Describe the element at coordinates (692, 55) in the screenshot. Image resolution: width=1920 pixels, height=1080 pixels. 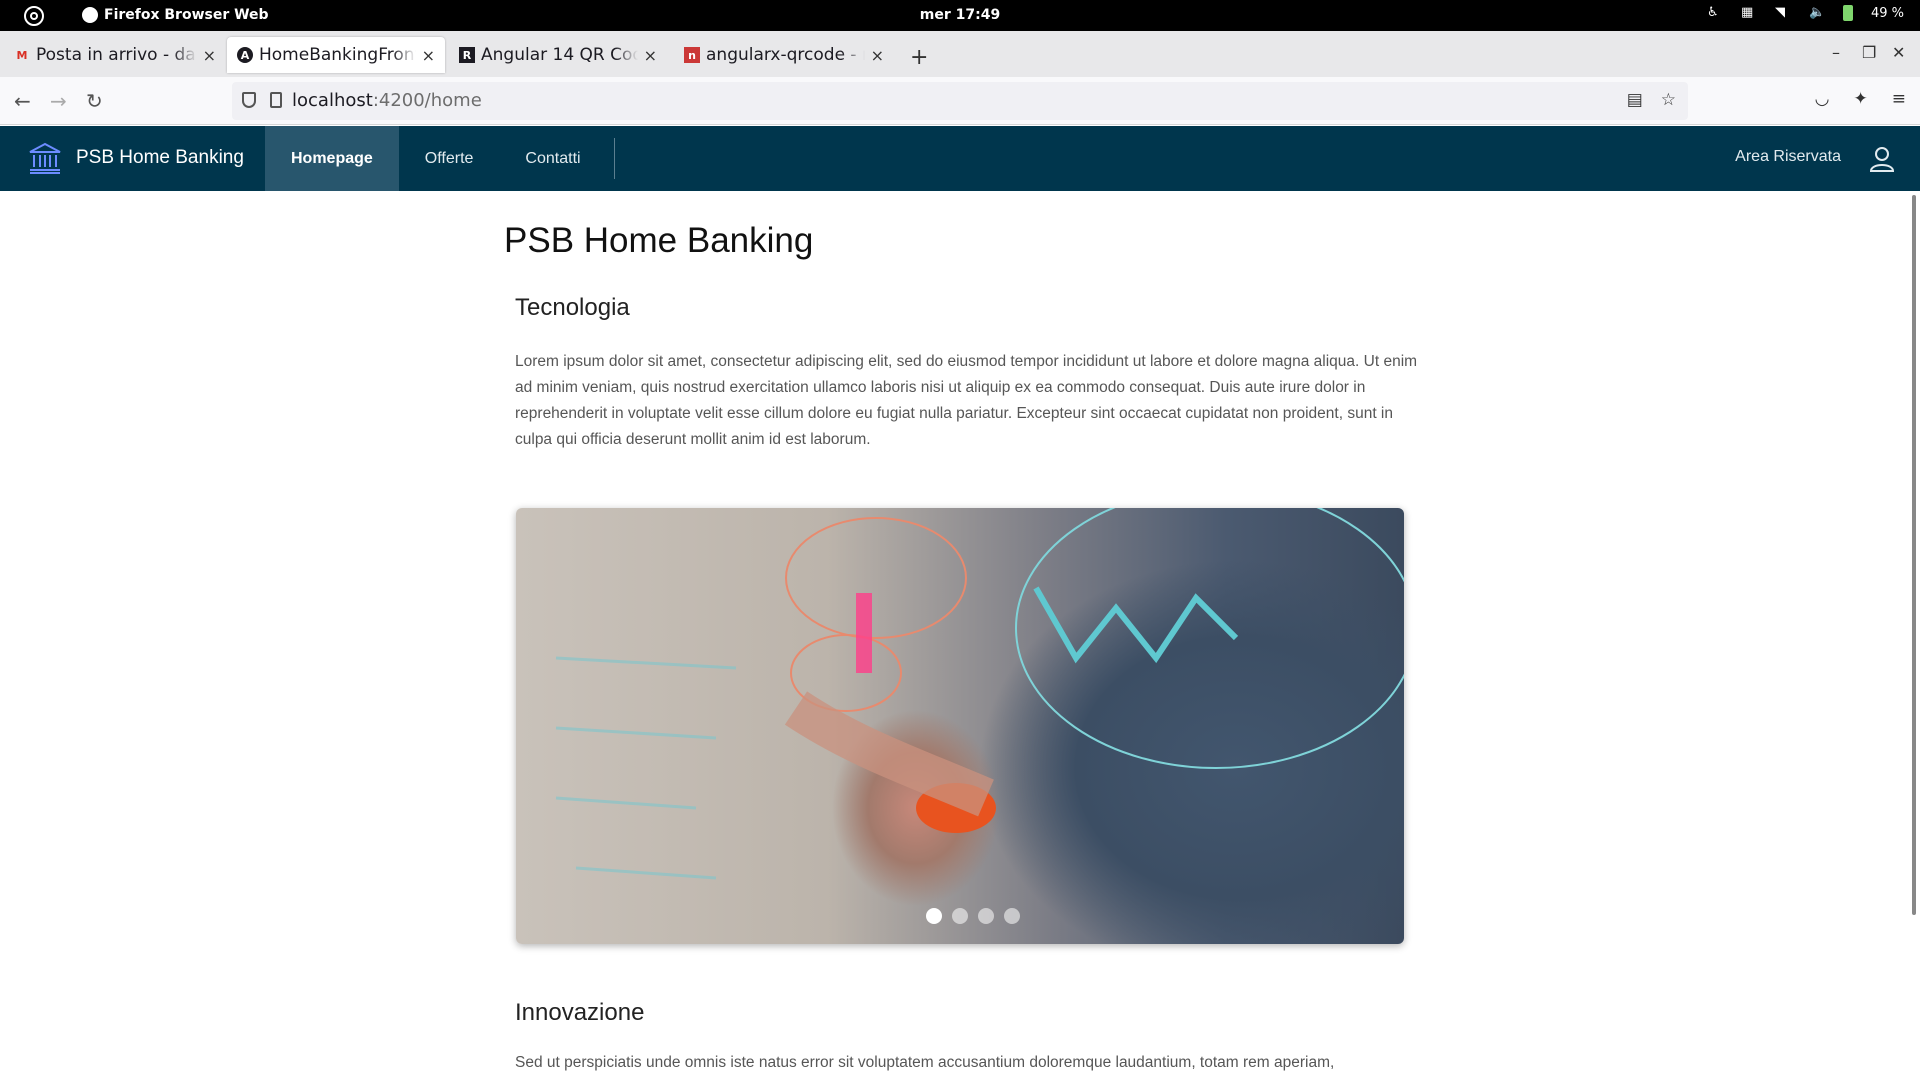
I see `npm-icon: n` at that location.